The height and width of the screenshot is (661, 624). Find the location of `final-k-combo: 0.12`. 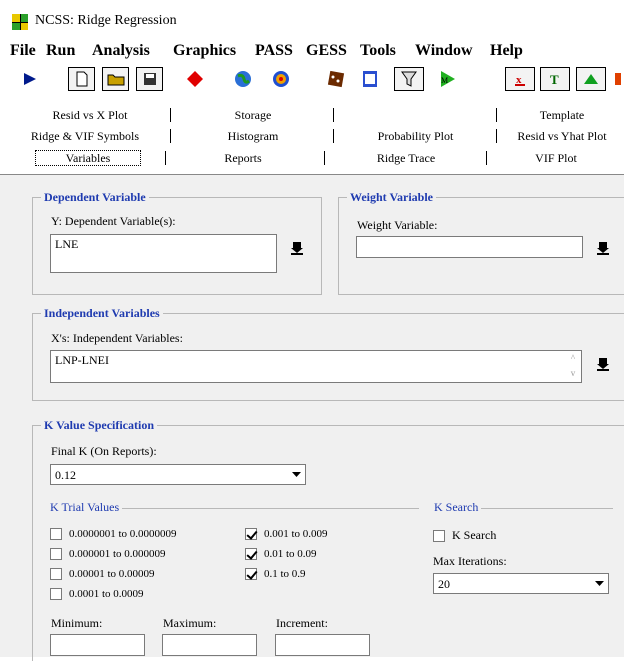

final-k-combo: 0.12 is located at coordinates (178, 474).